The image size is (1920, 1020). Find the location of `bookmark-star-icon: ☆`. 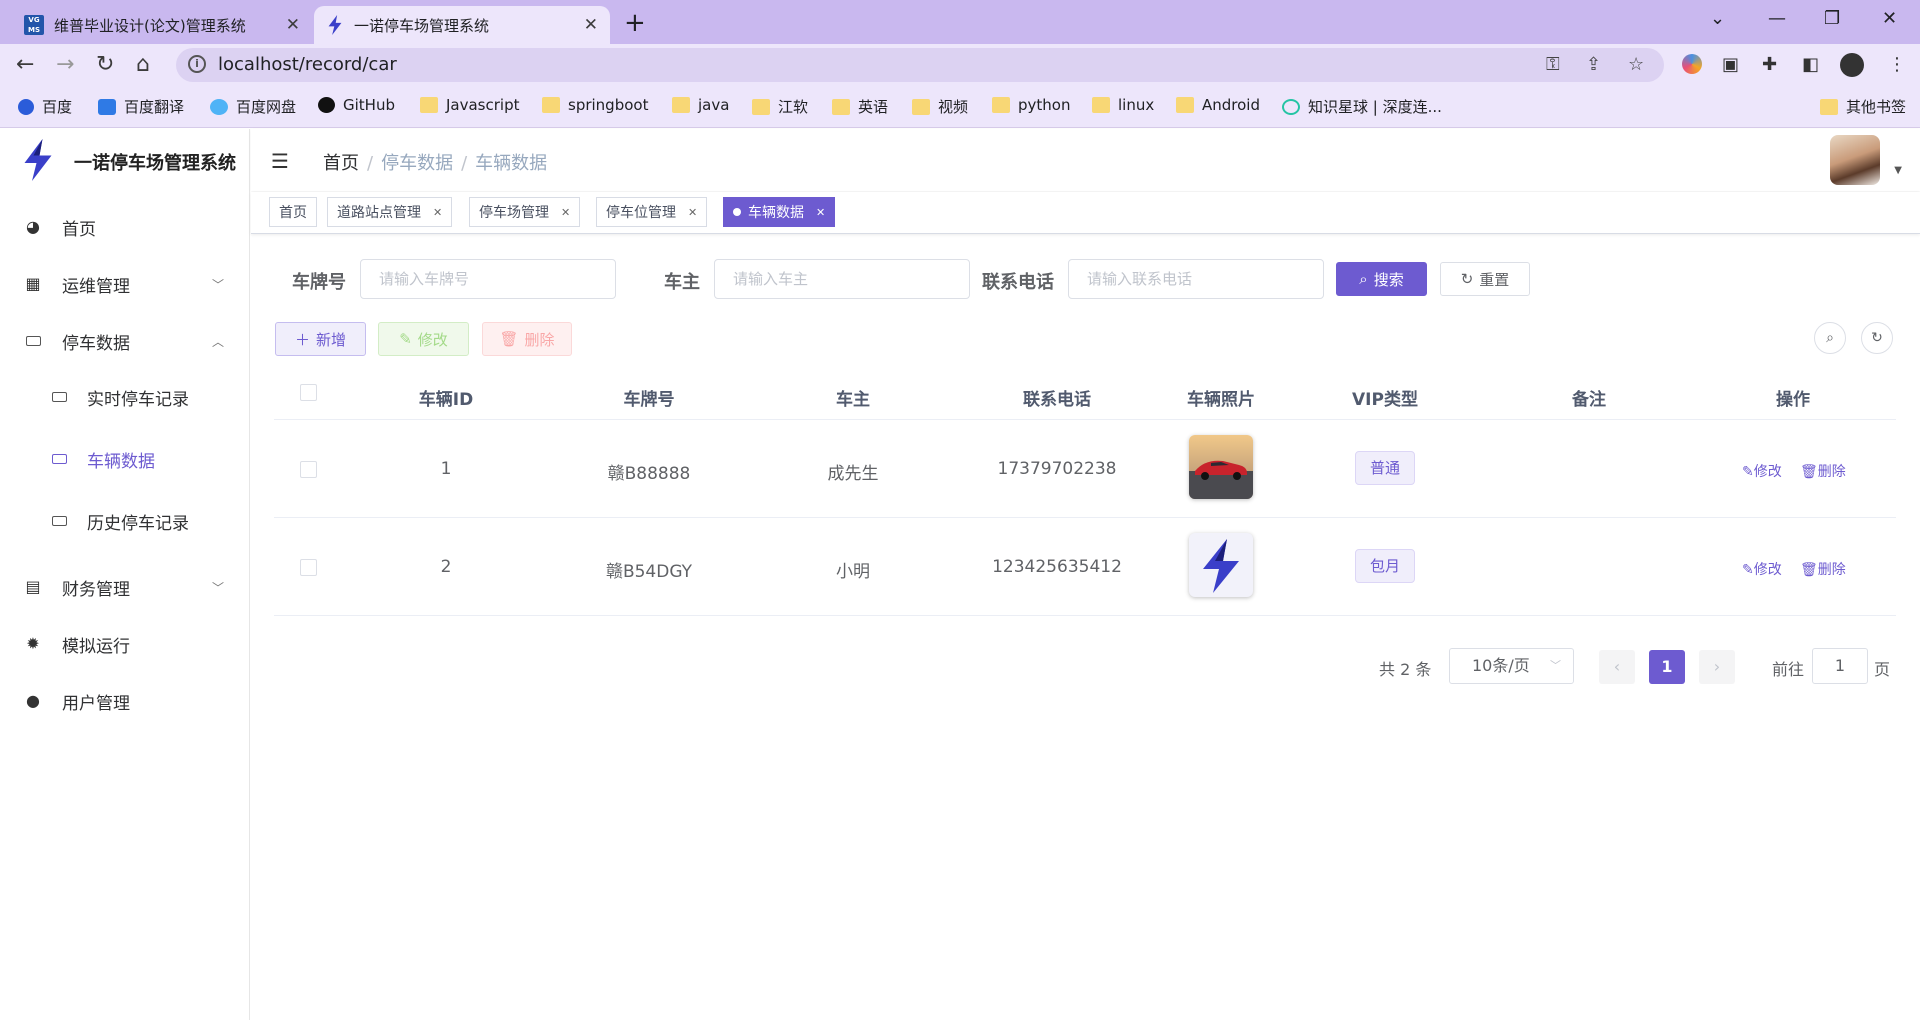

bookmark-star-icon: ☆ is located at coordinates (1636, 64).